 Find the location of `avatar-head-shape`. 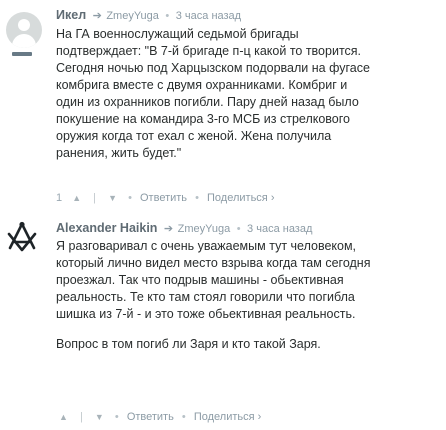

avatar-head-shape is located at coordinates (24, 25).